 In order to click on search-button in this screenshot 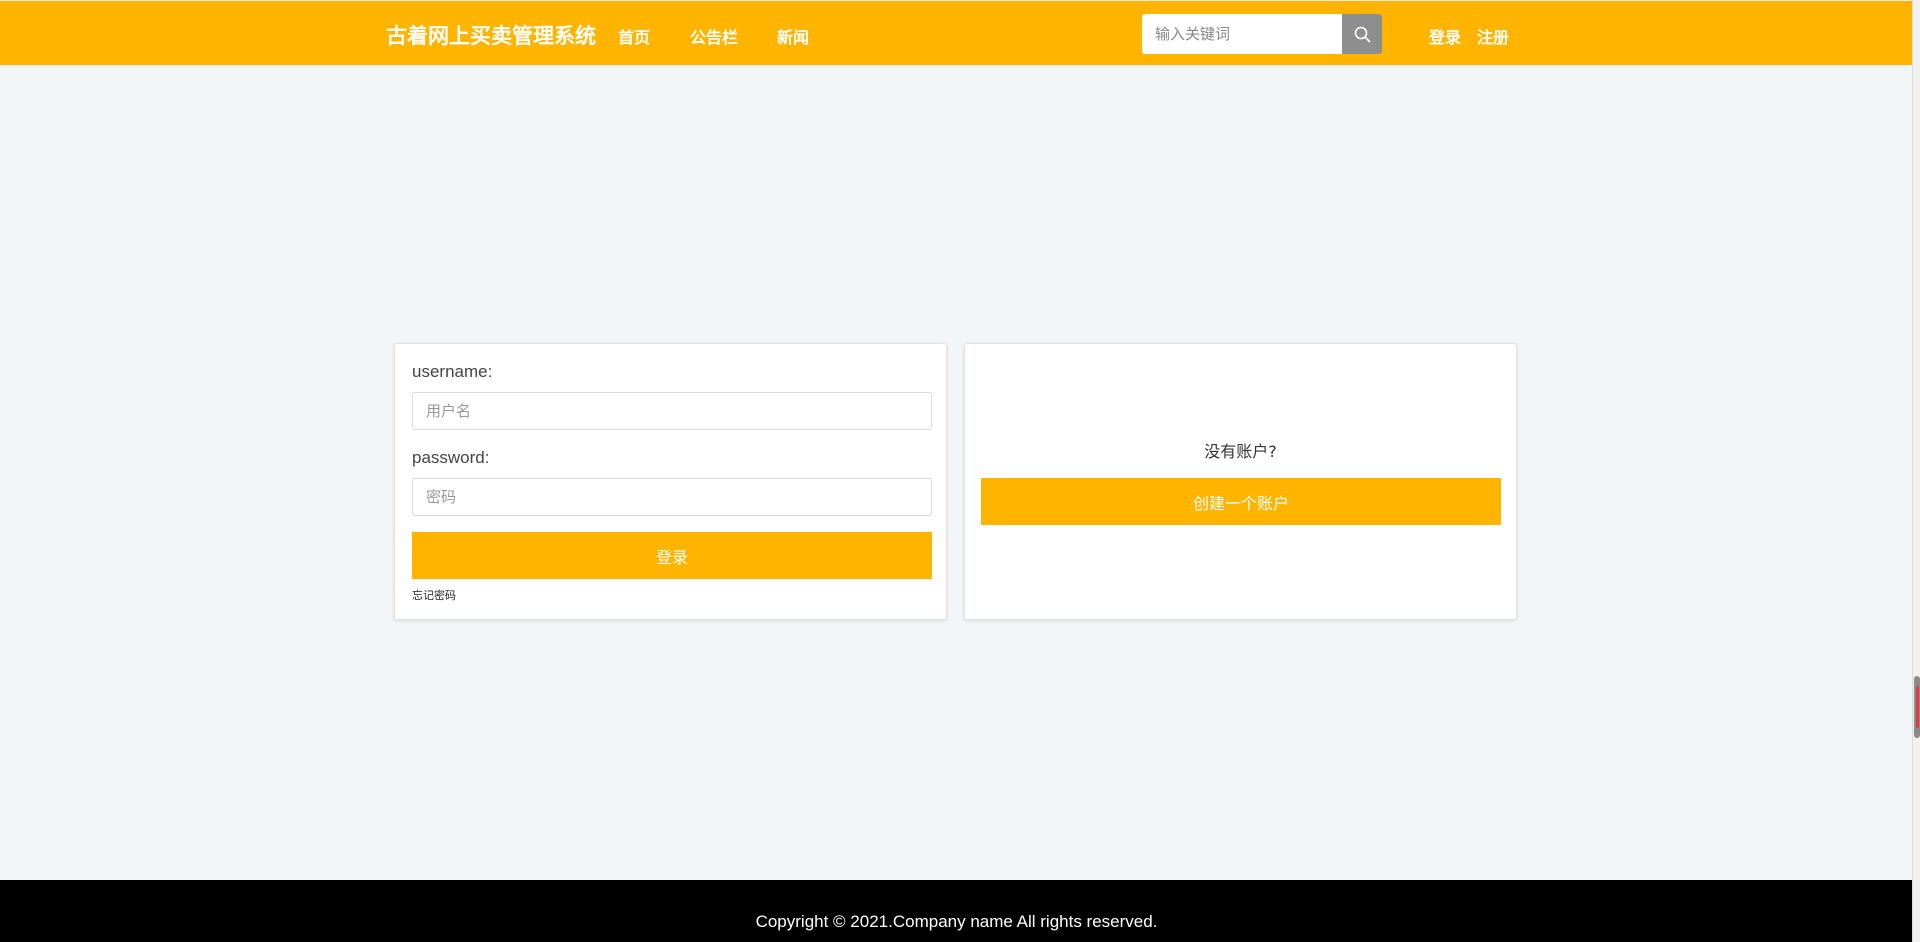, I will do `click(1362, 34)`.